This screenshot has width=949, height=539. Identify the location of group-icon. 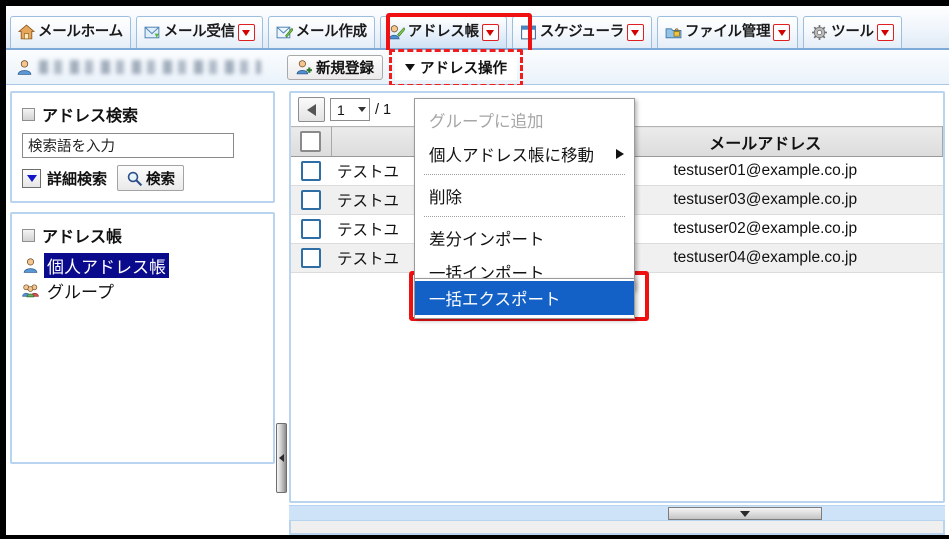
(30, 290).